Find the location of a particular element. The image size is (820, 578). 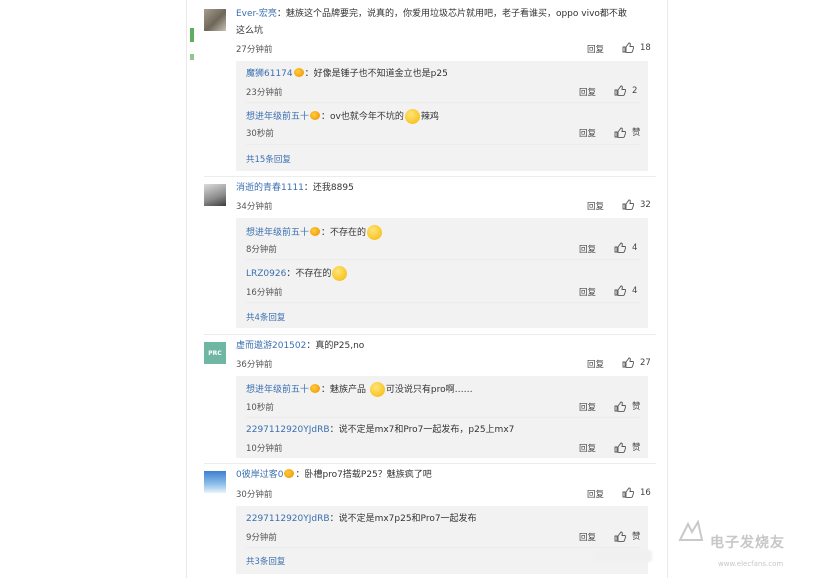

scroll-marker is located at coordinates (192, 35).